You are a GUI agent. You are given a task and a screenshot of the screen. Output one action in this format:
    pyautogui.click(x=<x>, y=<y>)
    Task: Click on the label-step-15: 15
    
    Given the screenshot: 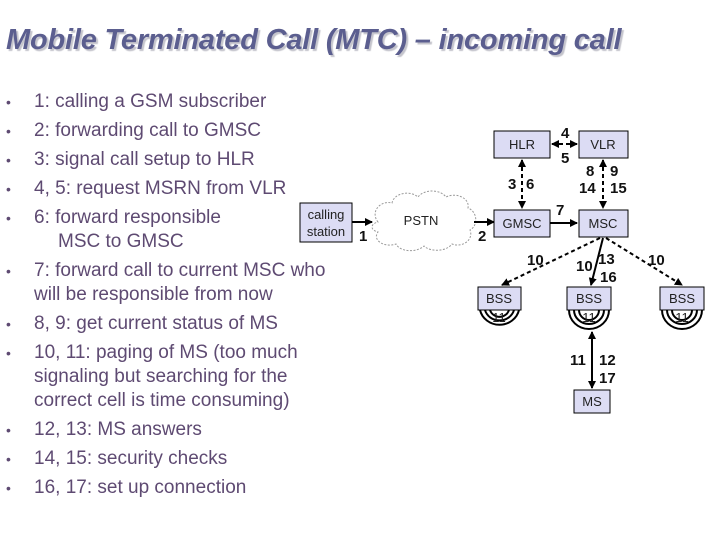 What is the action you would take?
    pyautogui.click(x=618, y=188)
    